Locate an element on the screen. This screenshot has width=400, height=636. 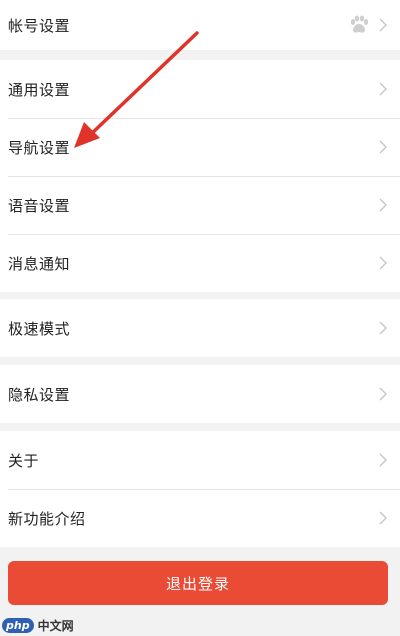
settings-item-label: 语音设置 is located at coordinates (39, 205).